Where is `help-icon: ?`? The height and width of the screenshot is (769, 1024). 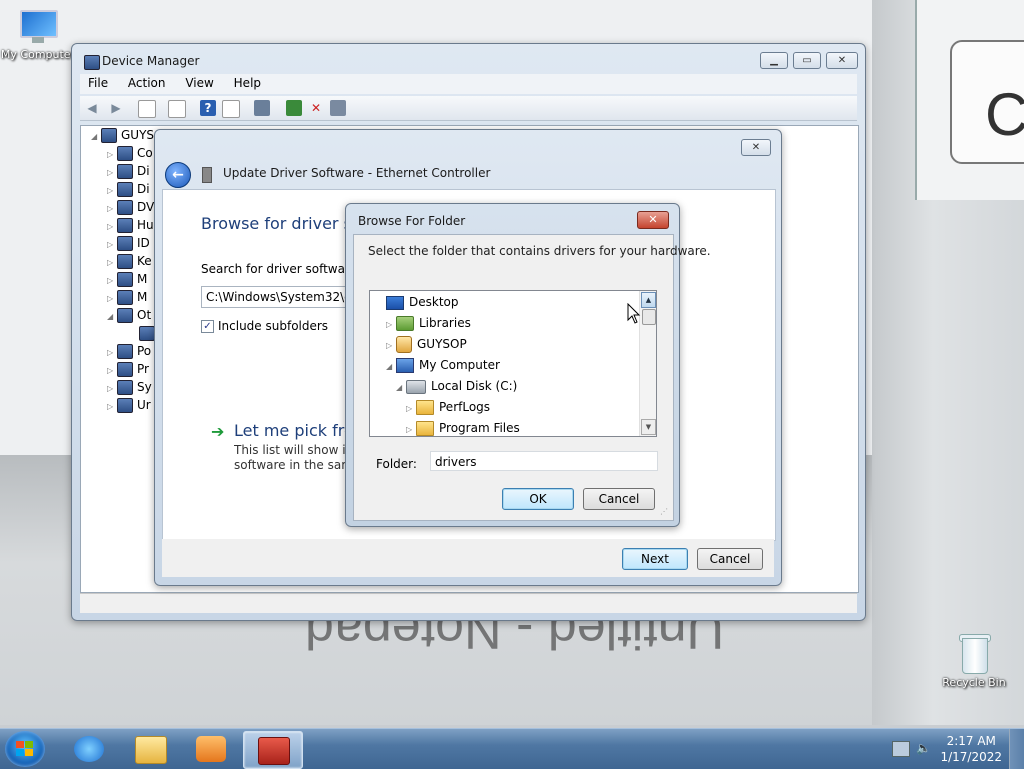 help-icon: ? is located at coordinates (208, 108).